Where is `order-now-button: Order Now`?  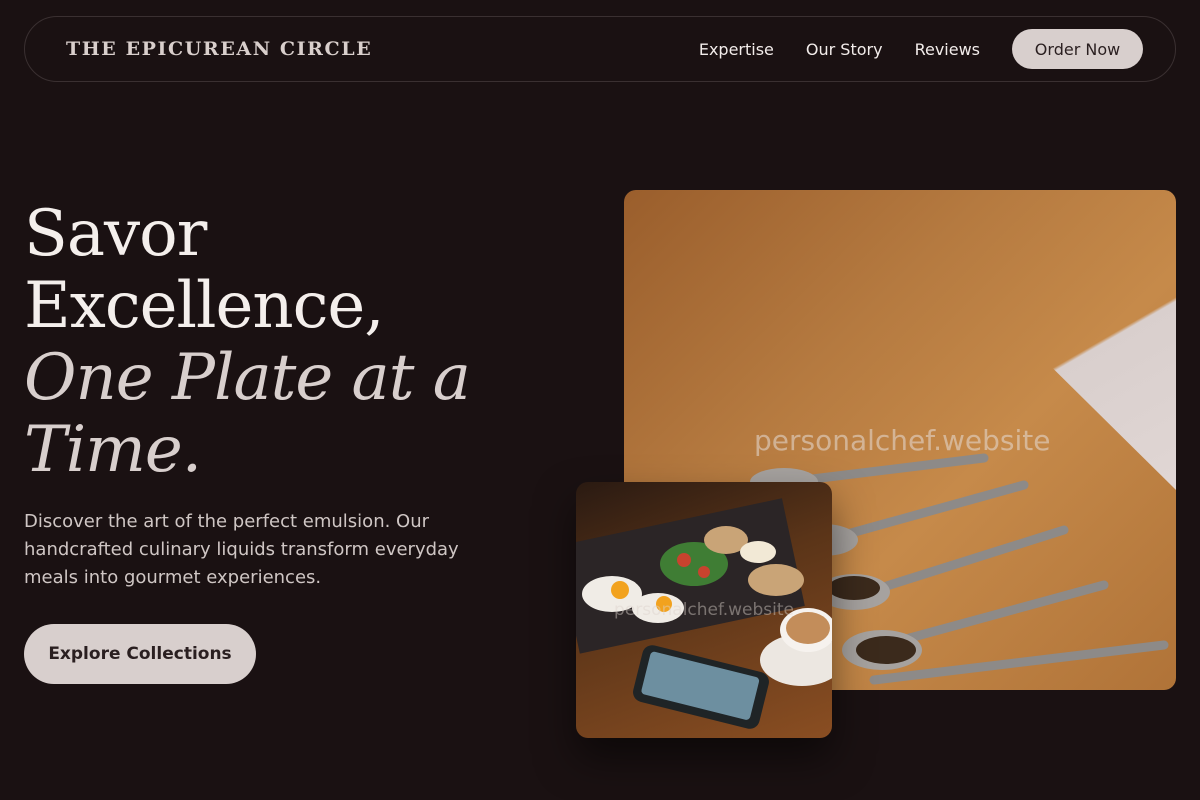
order-now-button: Order Now is located at coordinates (1077, 49).